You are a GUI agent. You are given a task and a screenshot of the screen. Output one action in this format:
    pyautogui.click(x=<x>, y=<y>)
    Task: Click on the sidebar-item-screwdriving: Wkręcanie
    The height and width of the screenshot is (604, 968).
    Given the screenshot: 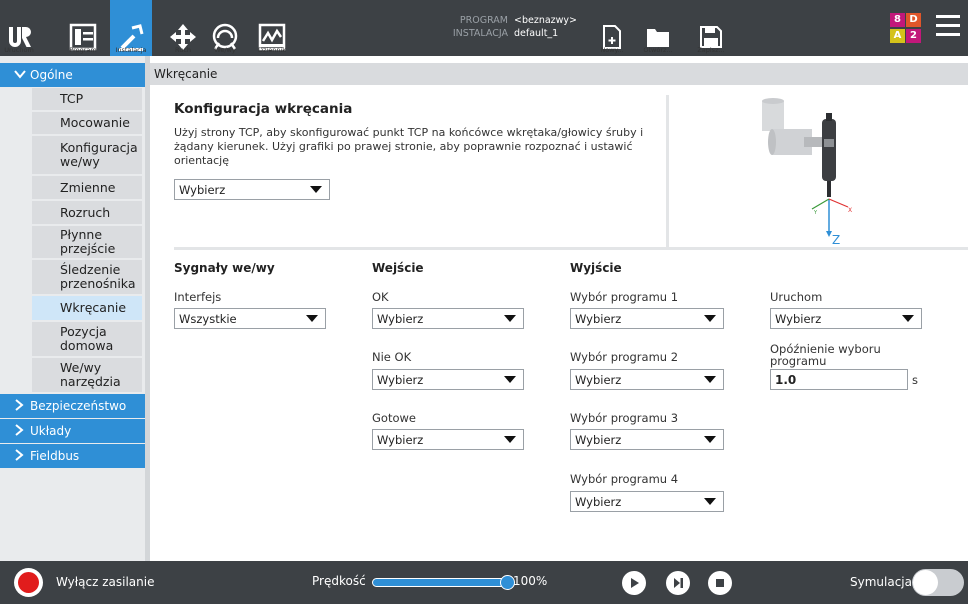 What is the action you would take?
    pyautogui.click(x=87, y=309)
    